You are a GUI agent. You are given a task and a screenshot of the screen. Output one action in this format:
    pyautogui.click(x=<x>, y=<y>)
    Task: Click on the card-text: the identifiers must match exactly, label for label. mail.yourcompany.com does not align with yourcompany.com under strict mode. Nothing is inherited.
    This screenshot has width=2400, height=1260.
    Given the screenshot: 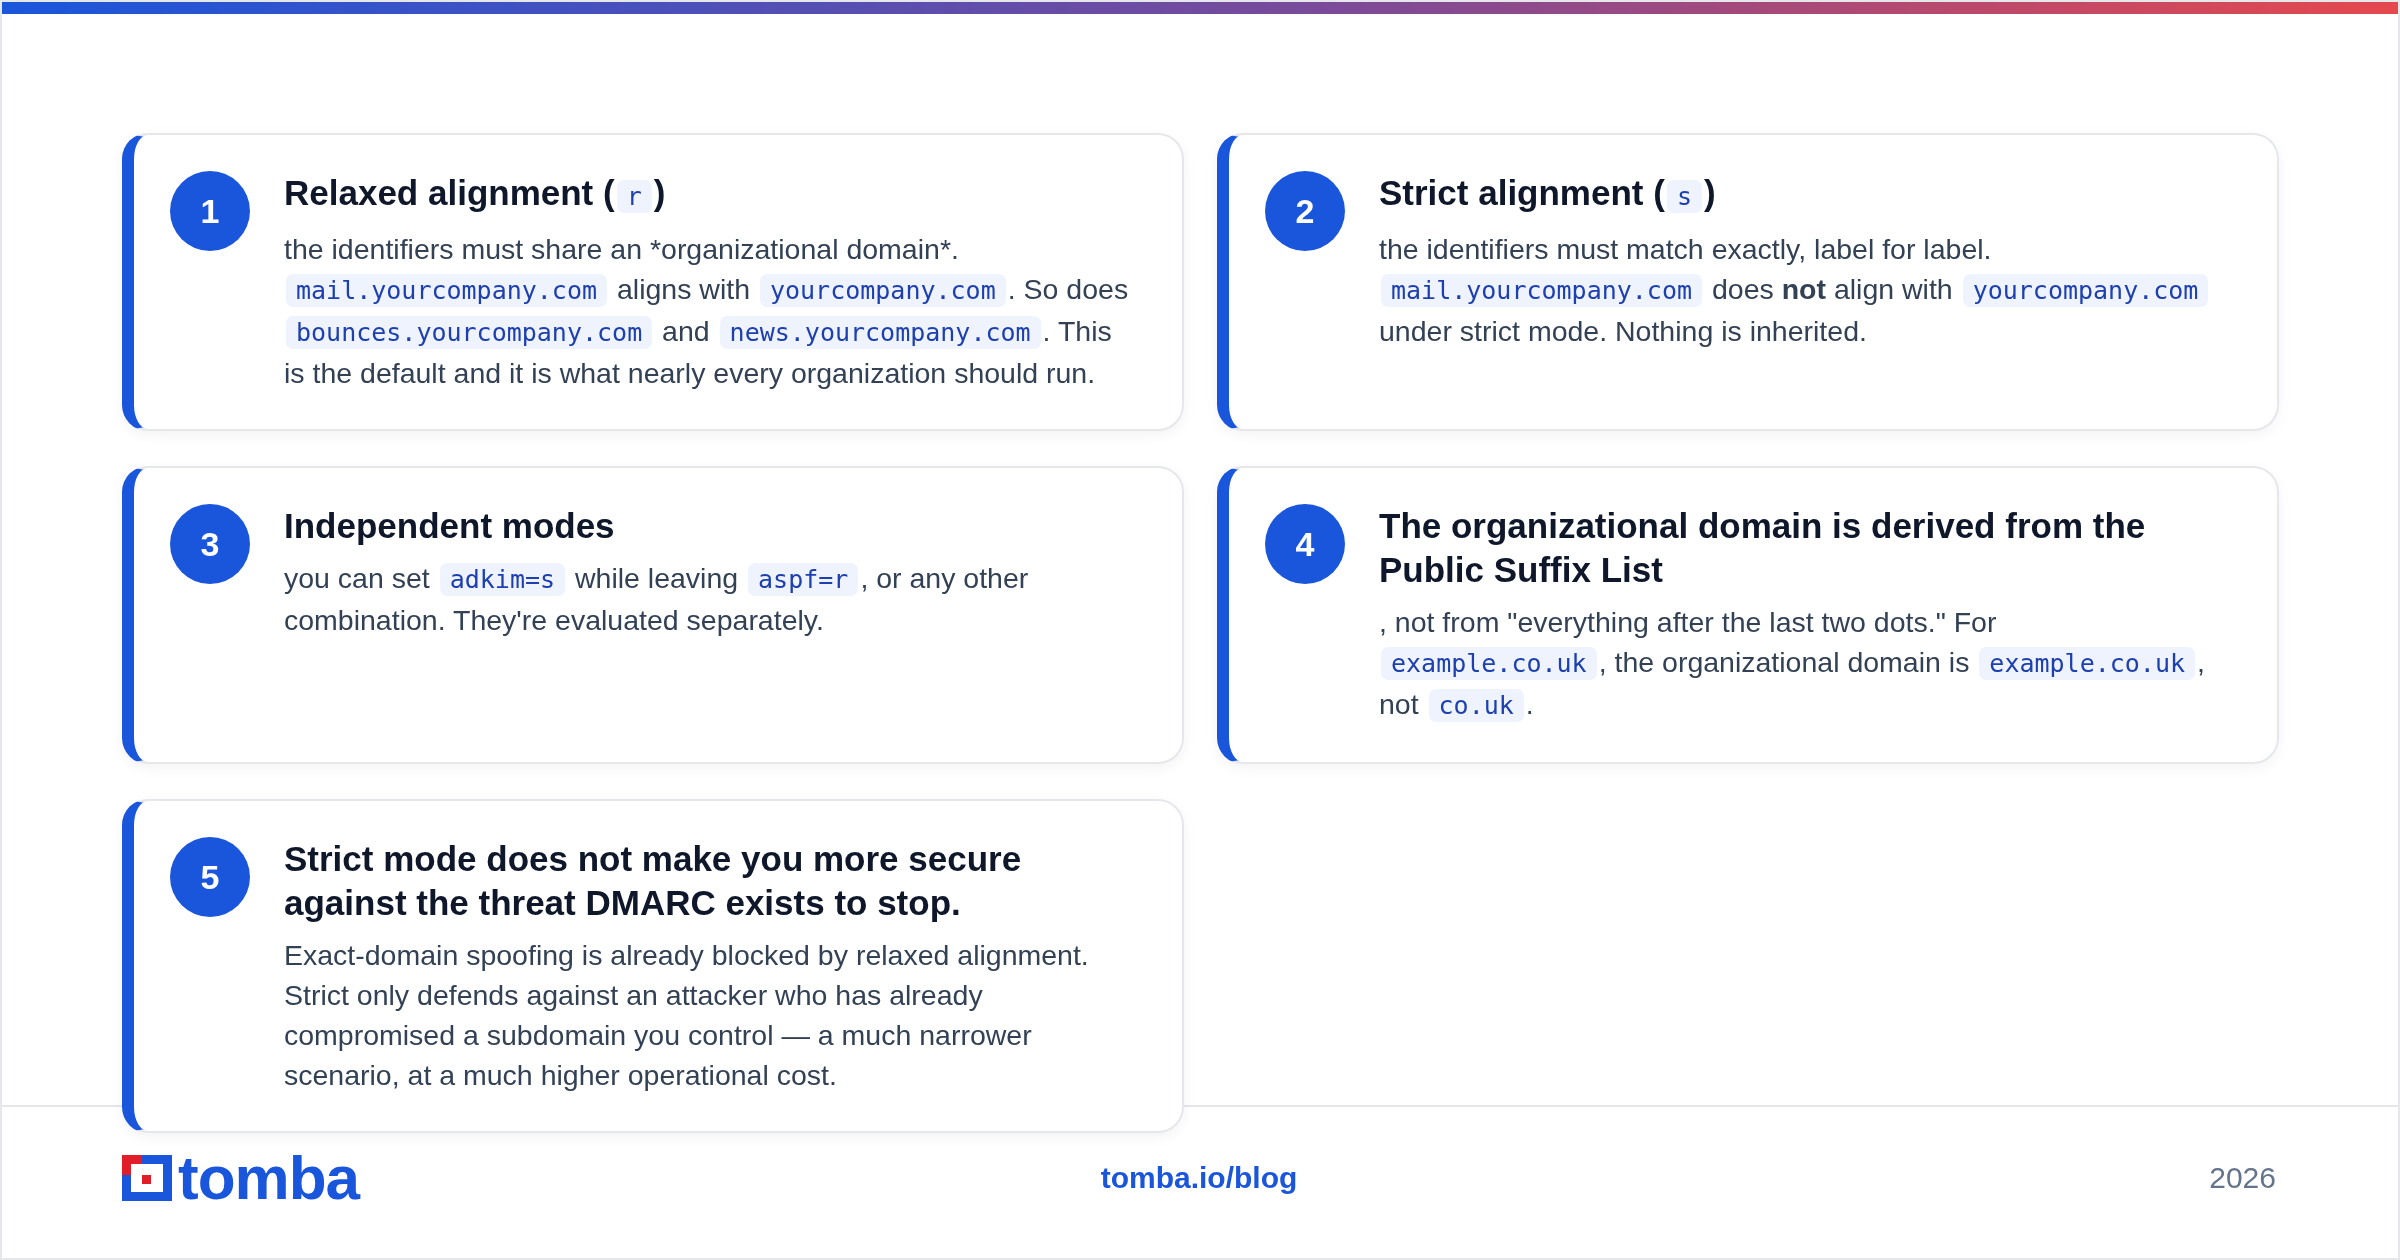 What is the action you would take?
    pyautogui.click(x=1804, y=290)
    